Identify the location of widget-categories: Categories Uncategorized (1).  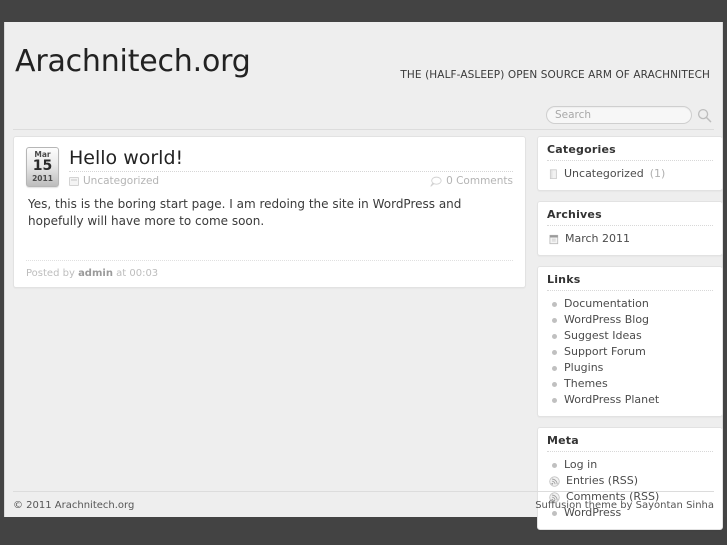
(630, 163).